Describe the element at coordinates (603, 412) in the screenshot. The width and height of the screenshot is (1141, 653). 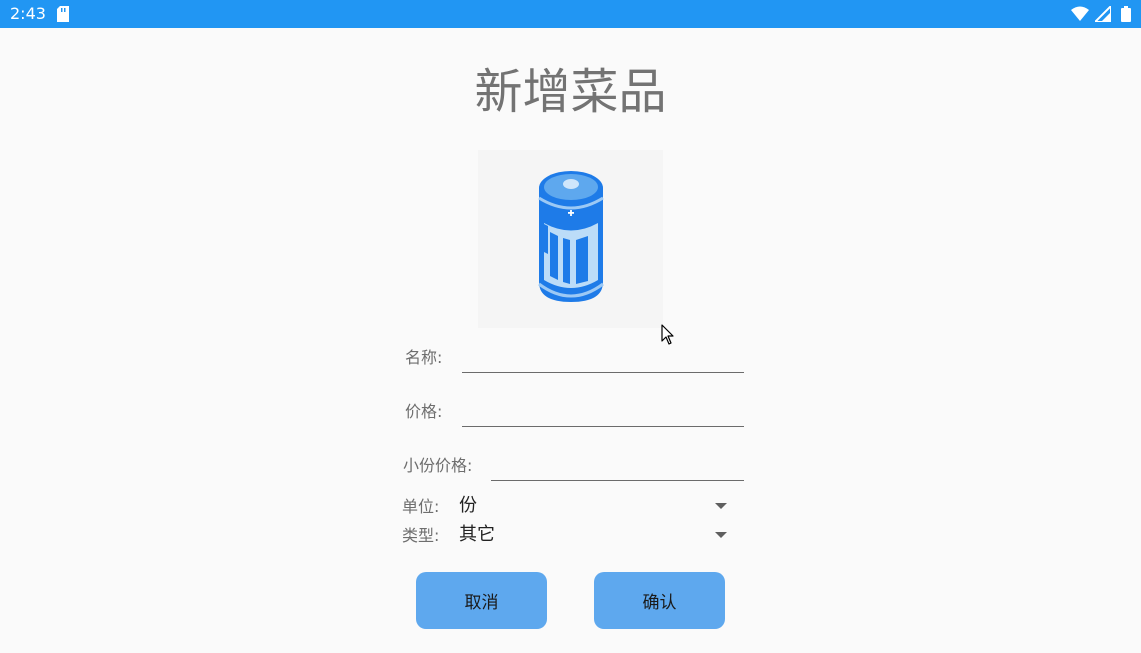
I see `price-input` at that location.